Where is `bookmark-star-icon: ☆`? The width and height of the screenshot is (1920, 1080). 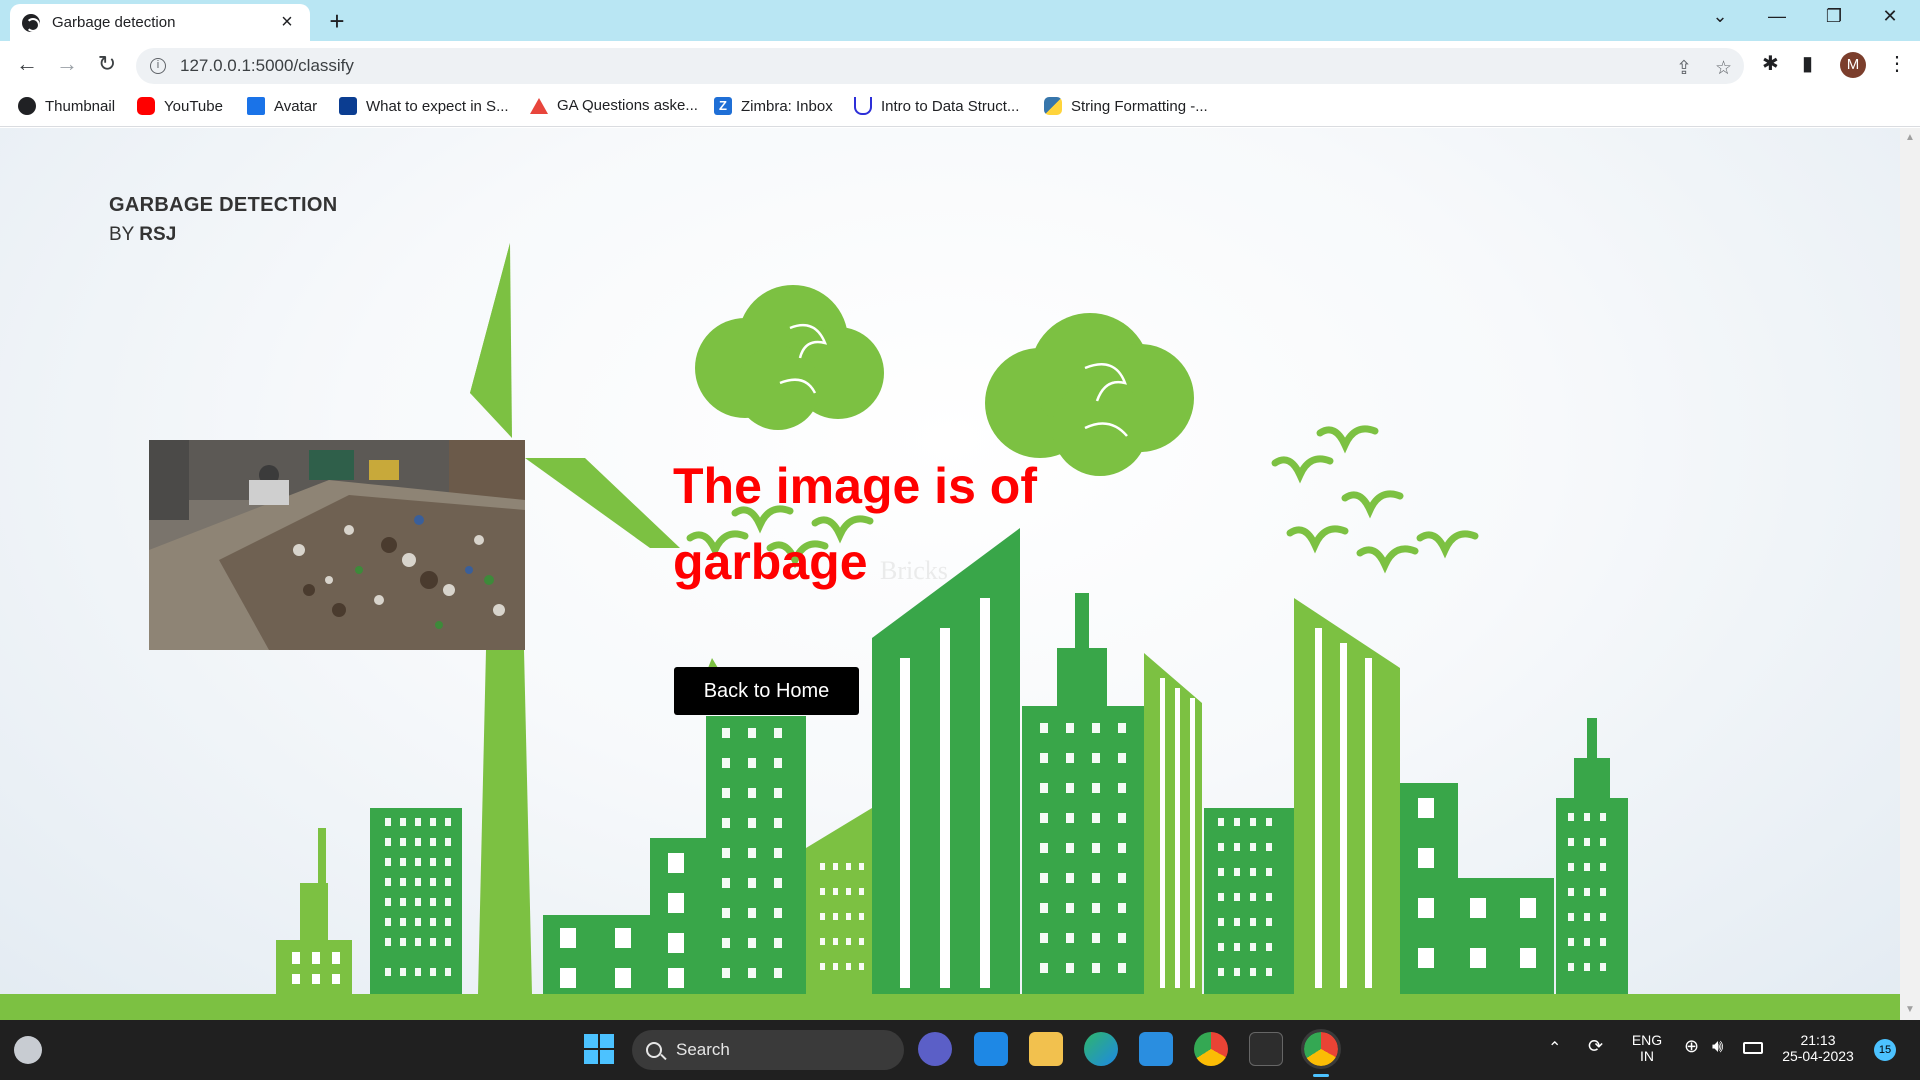
bookmark-star-icon: ☆ is located at coordinates (1723, 68).